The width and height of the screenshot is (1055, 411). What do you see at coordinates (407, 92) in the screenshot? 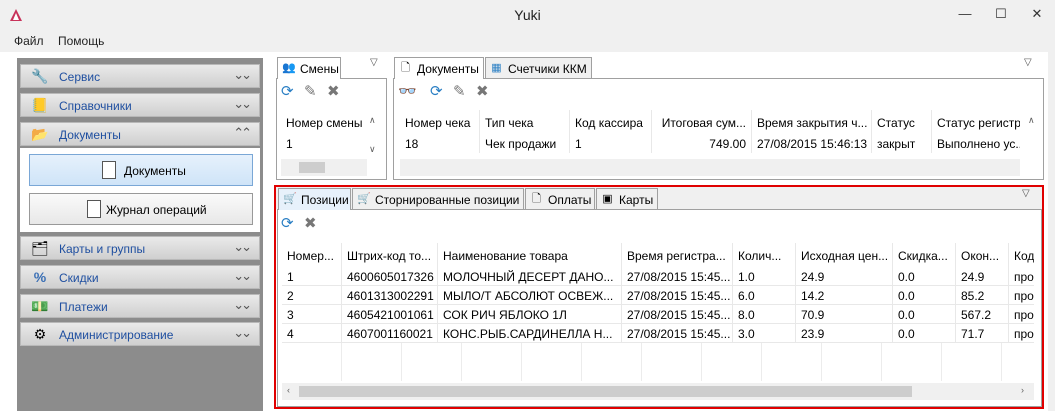
I see `view-icon: 👓` at bounding box center [407, 92].